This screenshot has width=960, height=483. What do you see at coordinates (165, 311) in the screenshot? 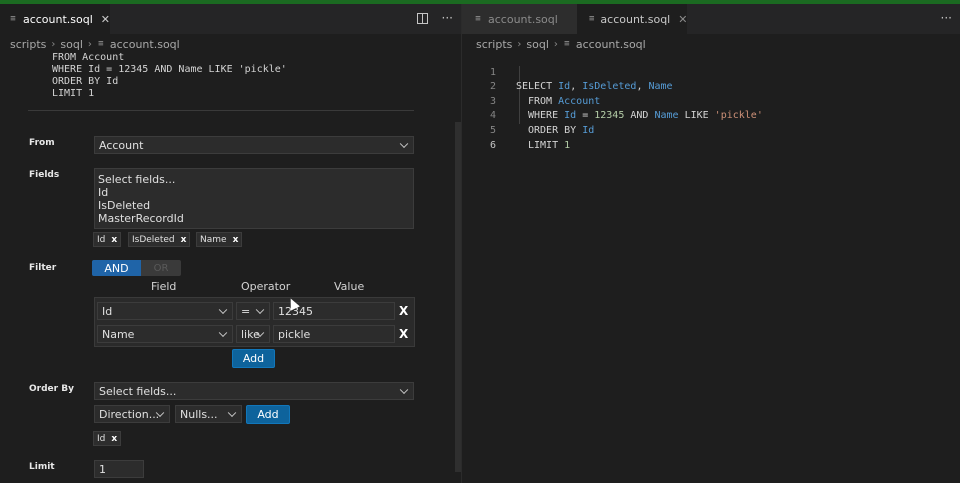
I see `filter-field-select: Id` at bounding box center [165, 311].